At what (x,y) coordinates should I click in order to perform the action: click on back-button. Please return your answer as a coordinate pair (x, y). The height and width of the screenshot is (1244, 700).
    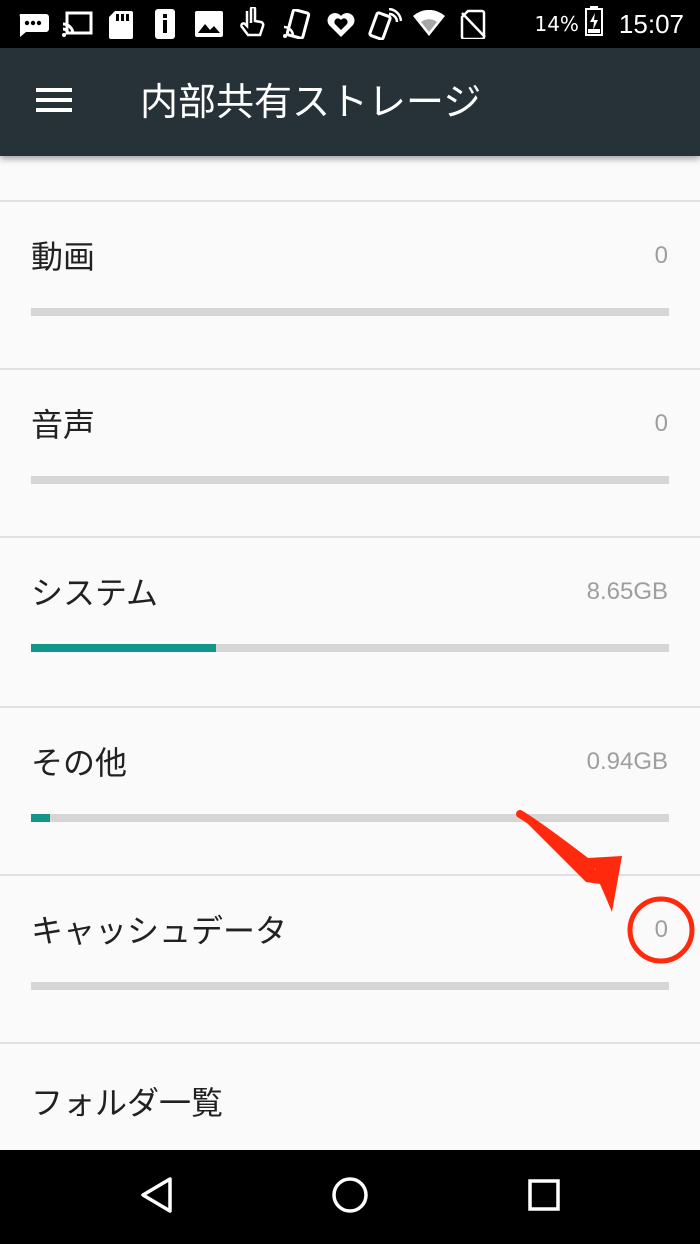
    Looking at the image, I should click on (156, 1197).